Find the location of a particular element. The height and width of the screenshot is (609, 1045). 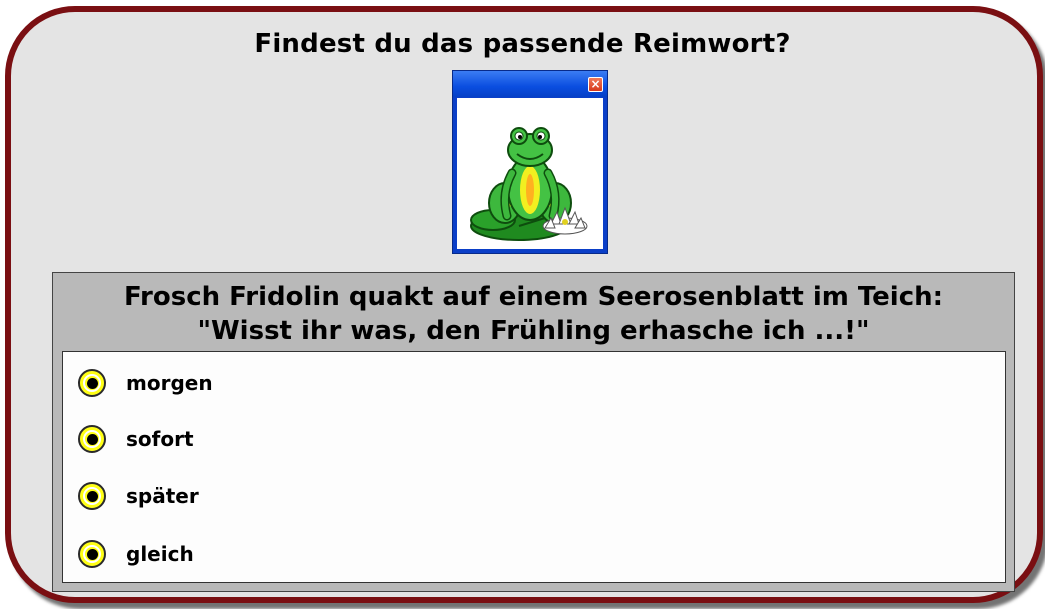

image-container is located at coordinates (530, 173).